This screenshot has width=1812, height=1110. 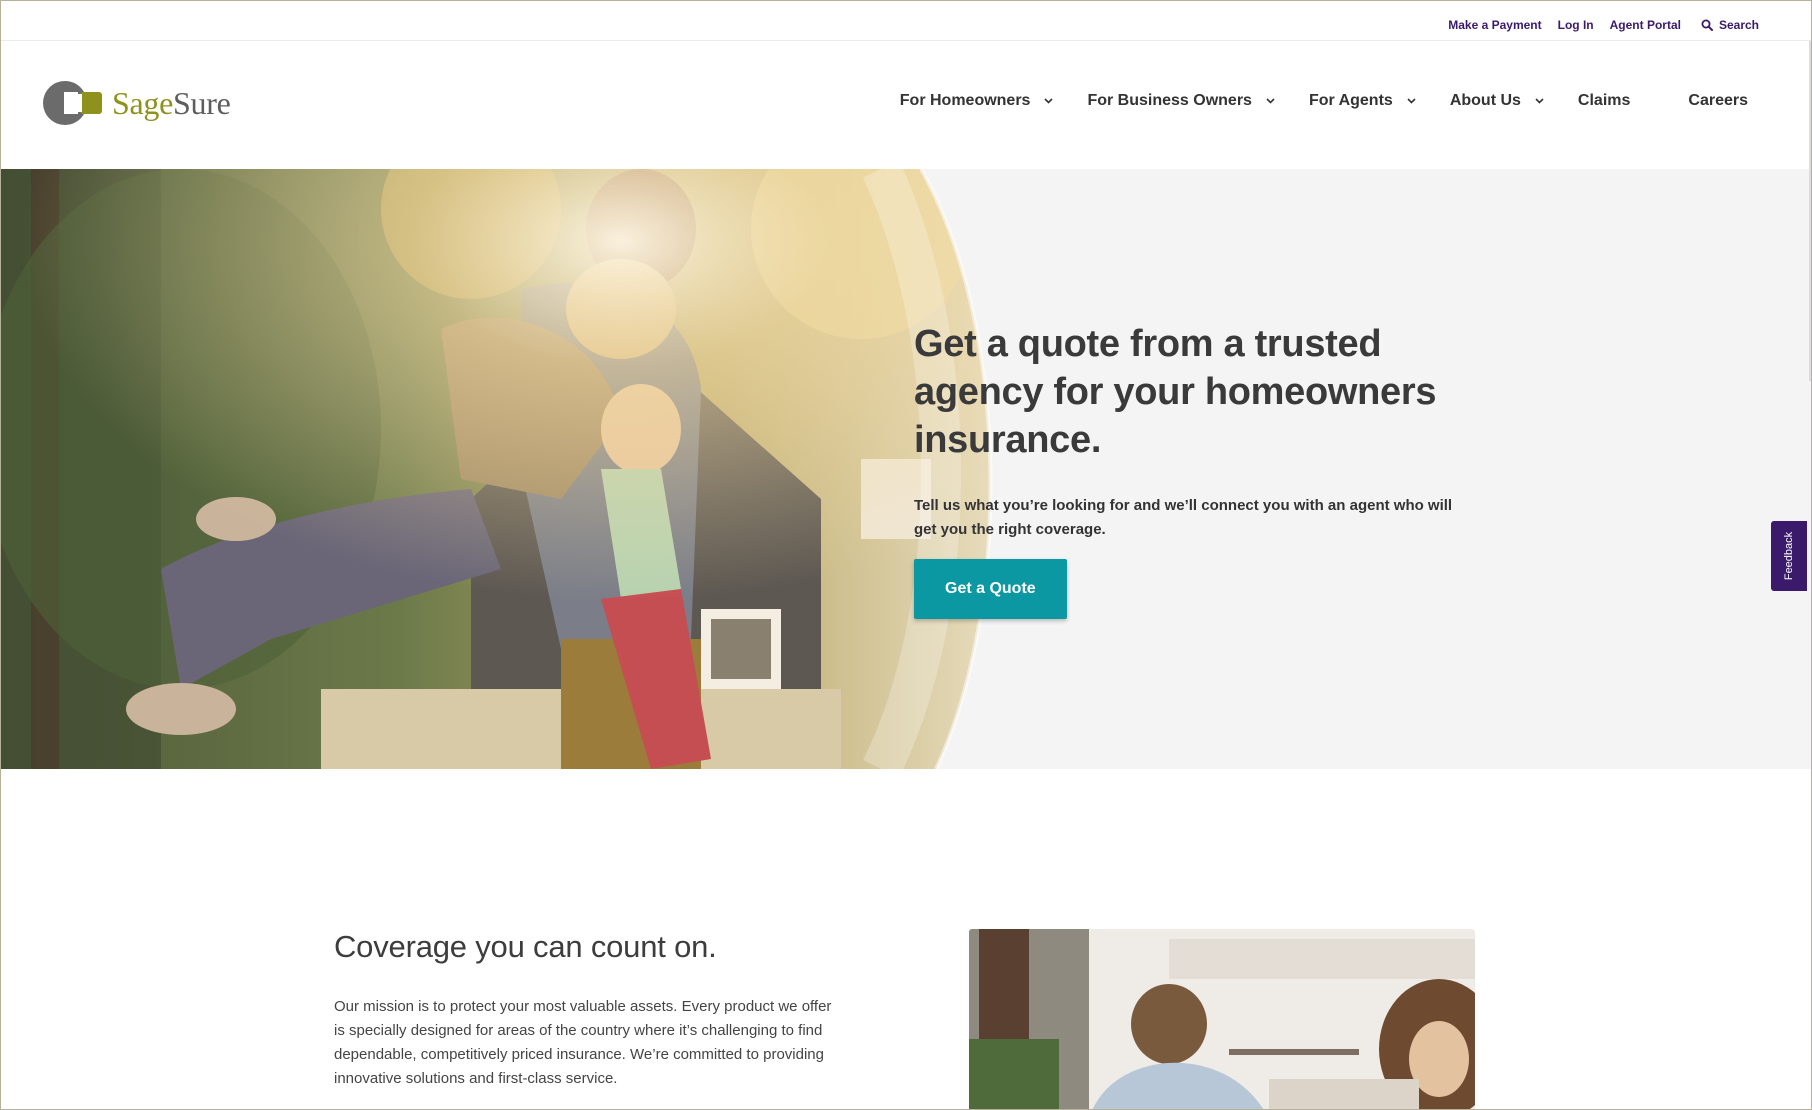 I want to click on nav-for-agents: For Agents, so click(x=1379, y=101).